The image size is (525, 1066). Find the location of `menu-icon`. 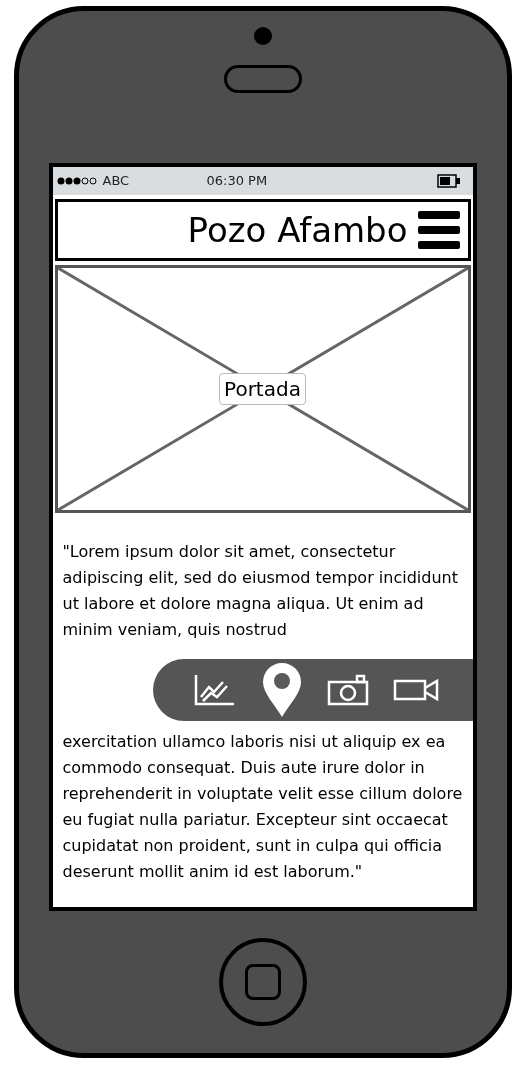

menu-icon is located at coordinates (438, 230).